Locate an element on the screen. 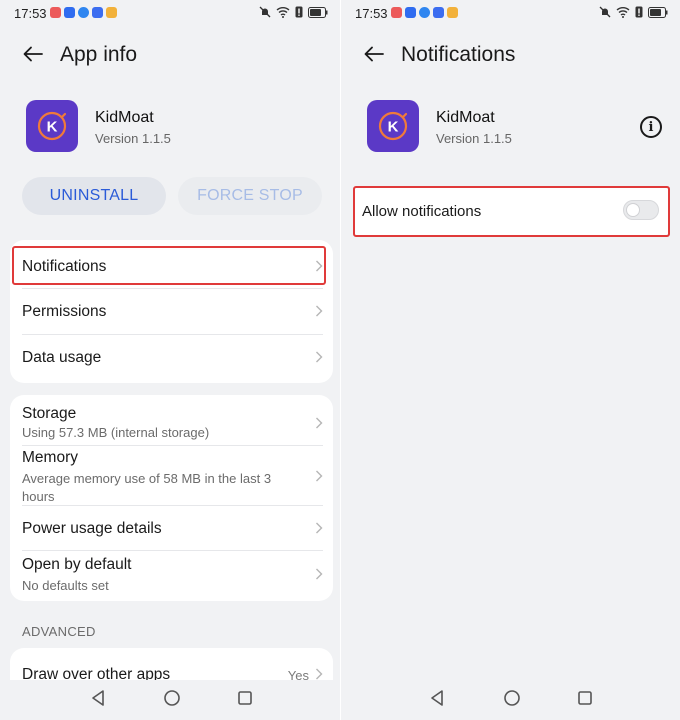 The height and width of the screenshot is (720, 680). power-usage-label: Power usage details is located at coordinates (92, 528).